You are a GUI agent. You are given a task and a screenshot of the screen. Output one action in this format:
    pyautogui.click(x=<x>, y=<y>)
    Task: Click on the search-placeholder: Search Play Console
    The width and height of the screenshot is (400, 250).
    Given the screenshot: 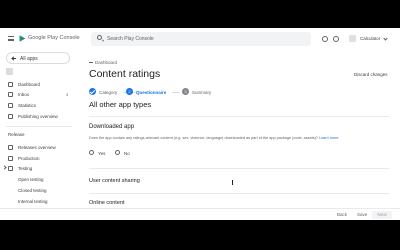 What is the action you would take?
    pyautogui.click(x=130, y=39)
    